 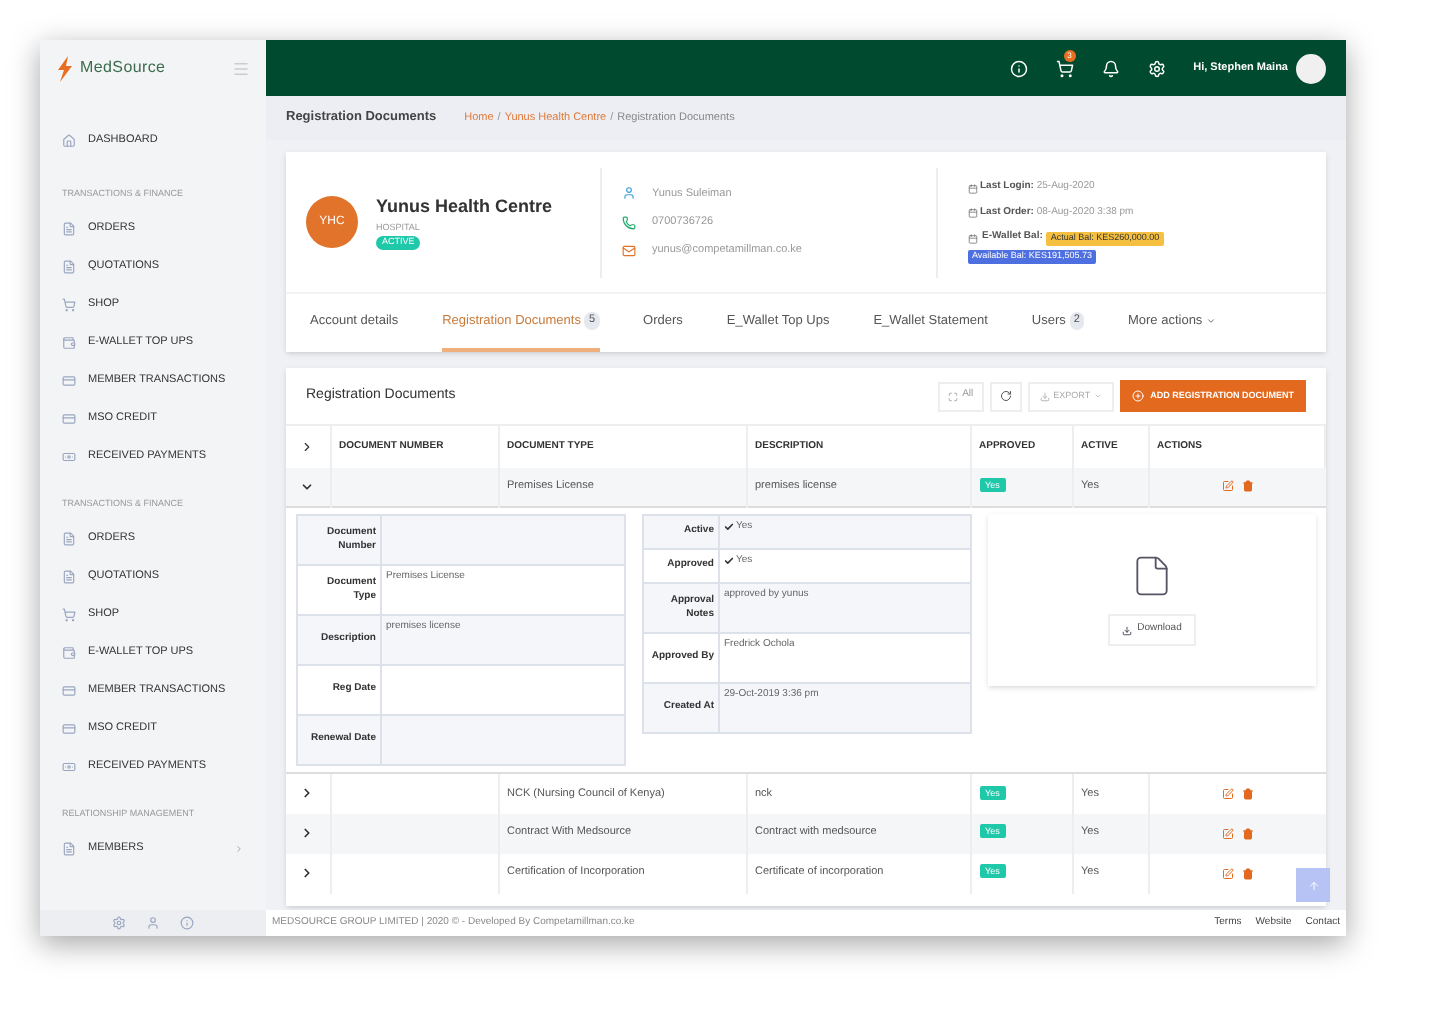 What do you see at coordinates (464, 207) in the screenshot?
I see `facility-name: Yunus Health Centre` at bounding box center [464, 207].